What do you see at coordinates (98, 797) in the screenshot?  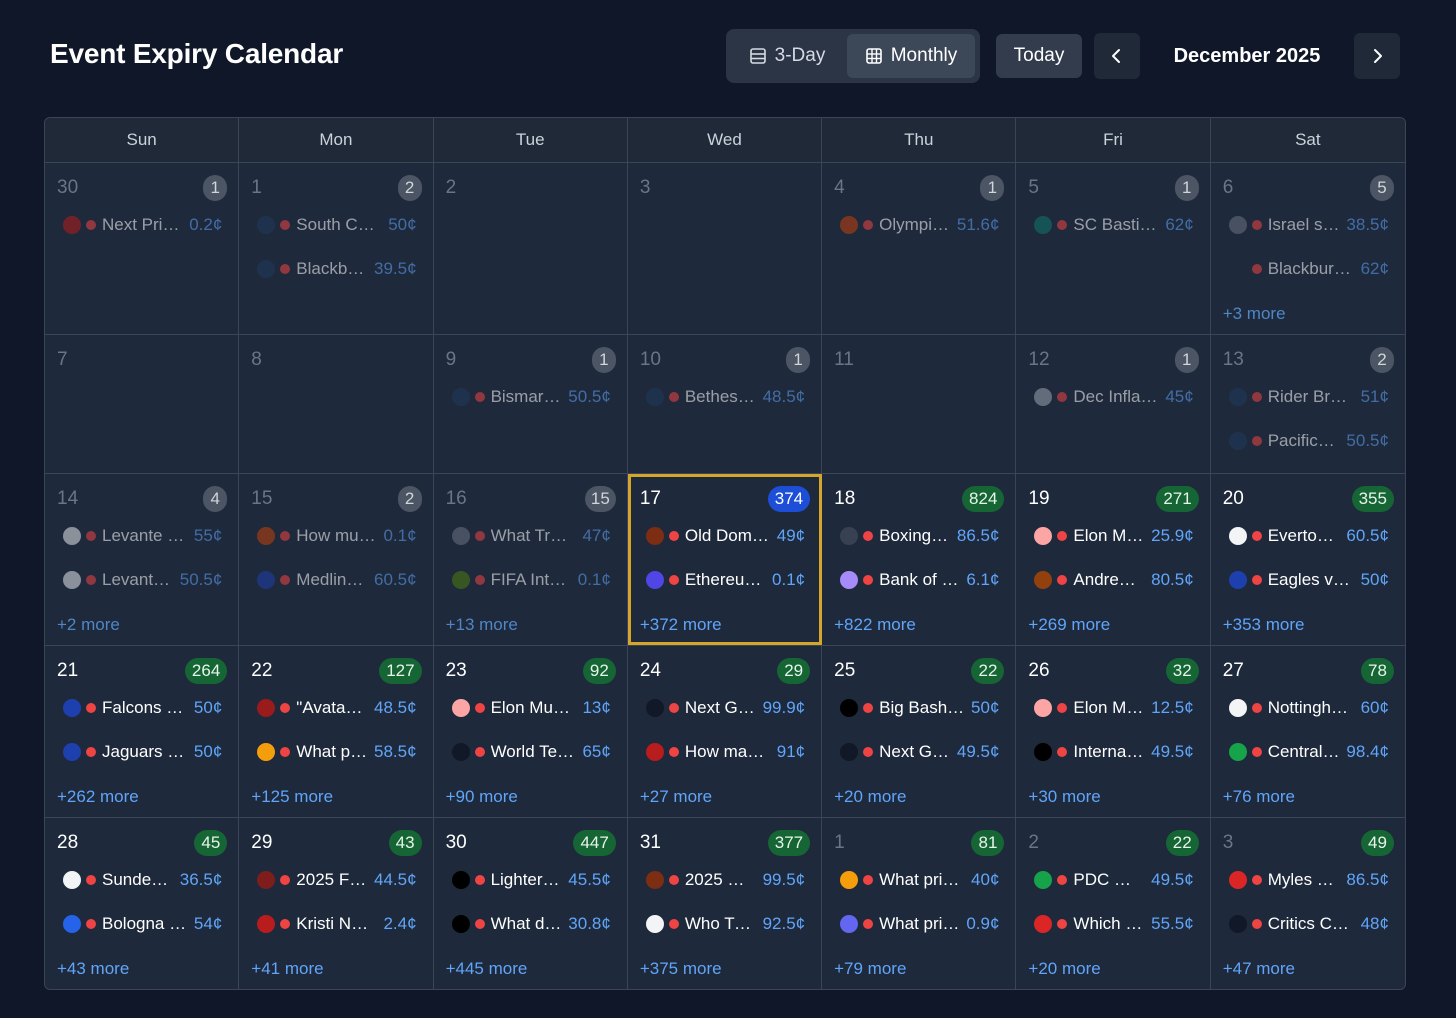 I see `more-events-link: +262 more` at bounding box center [98, 797].